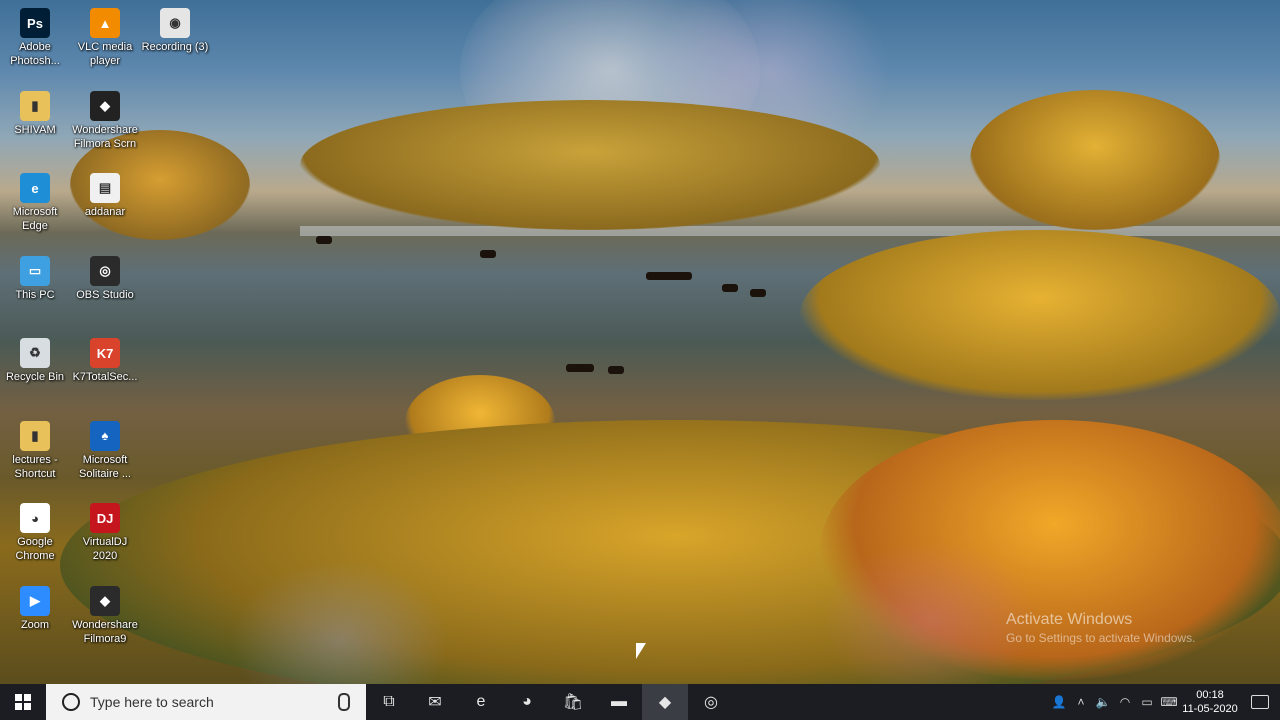  I want to click on search-placeholder: Type here to search, so click(152, 702).